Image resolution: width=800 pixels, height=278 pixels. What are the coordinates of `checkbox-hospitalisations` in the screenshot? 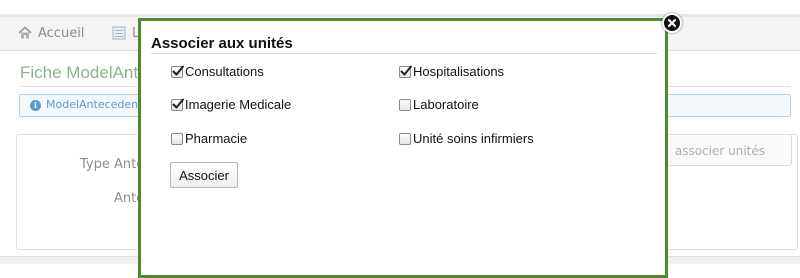 It's located at (405, 71).